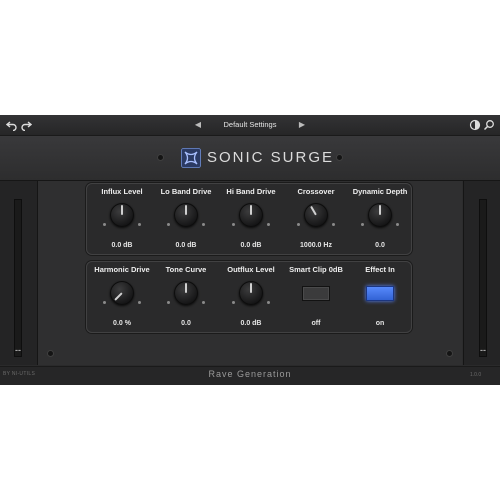  What do you see at coordinates (380, 293) in the screenshot?
I see `effect-in-toggle` at bounding box center [380, 293].